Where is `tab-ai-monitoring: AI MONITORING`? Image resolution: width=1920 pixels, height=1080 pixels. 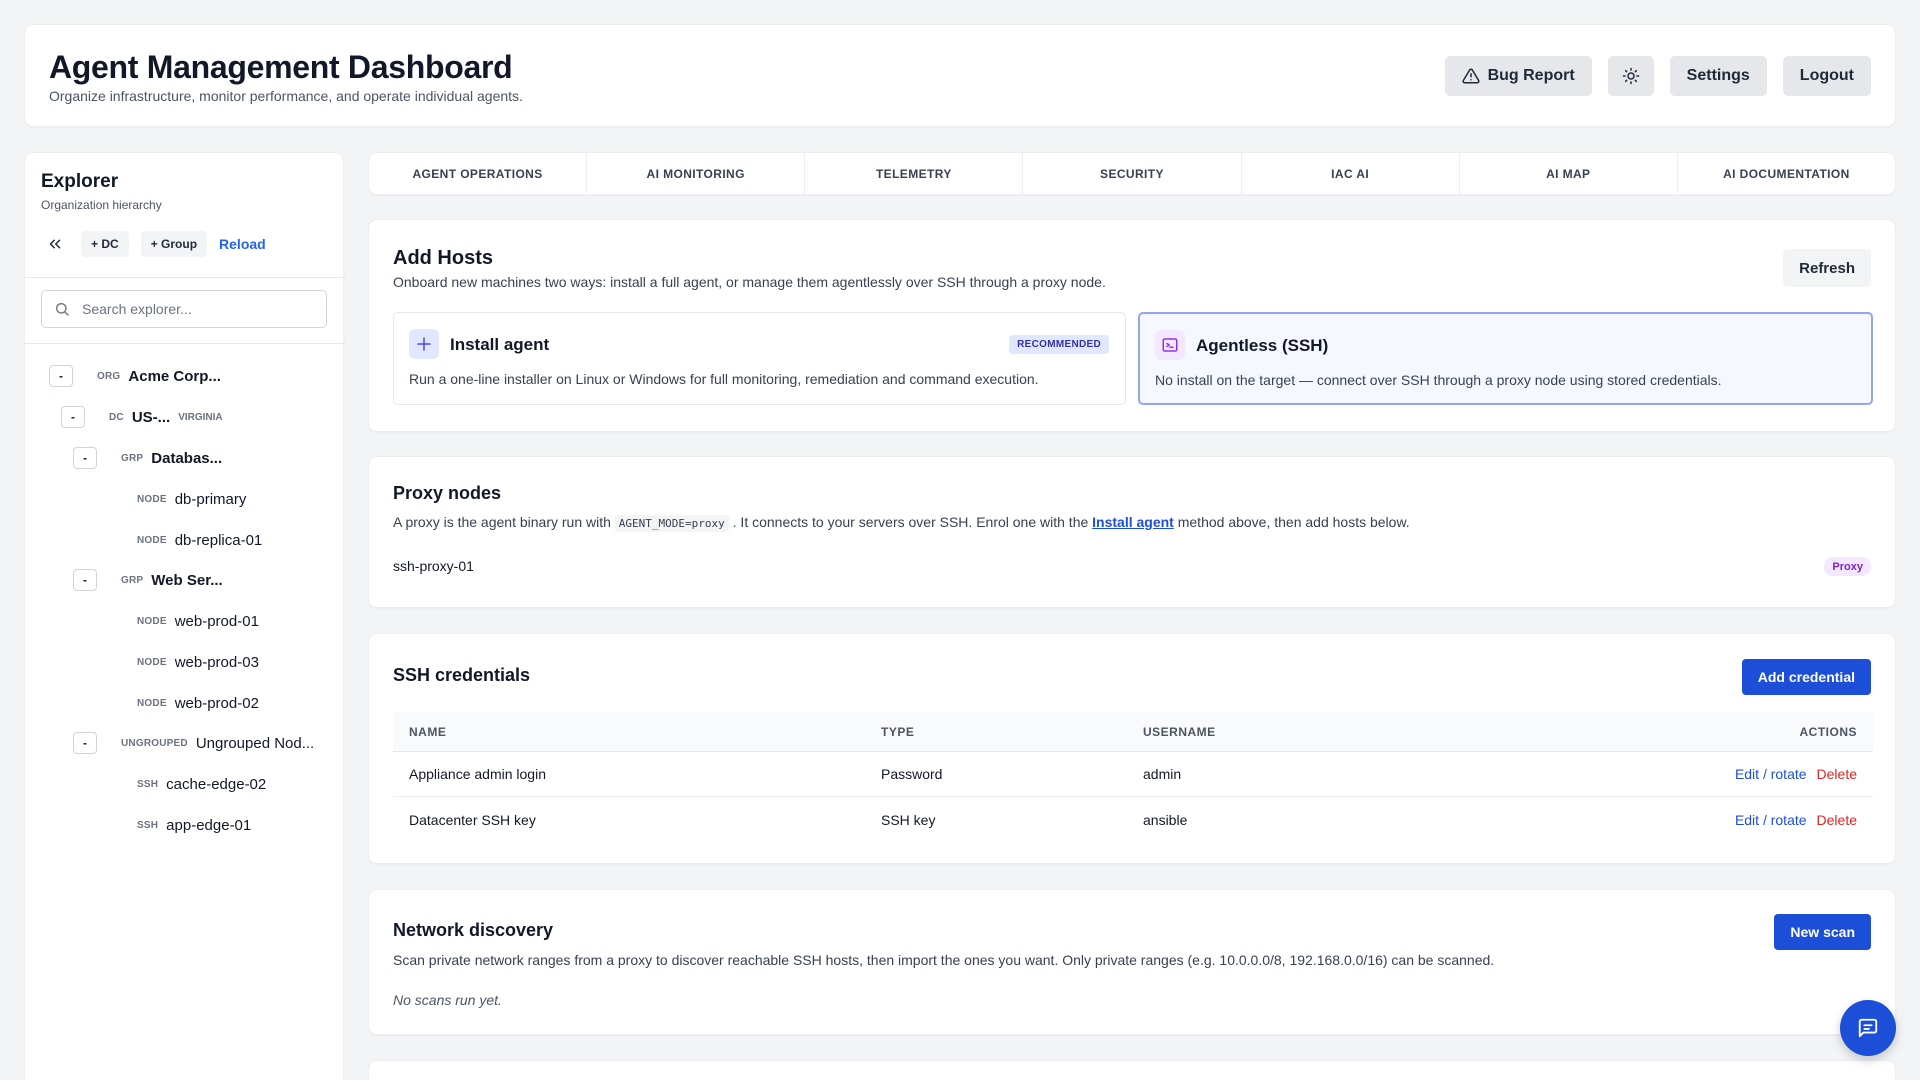 tab-ai-monitoring: AI MONITORING is located at coordinates (696, 173).